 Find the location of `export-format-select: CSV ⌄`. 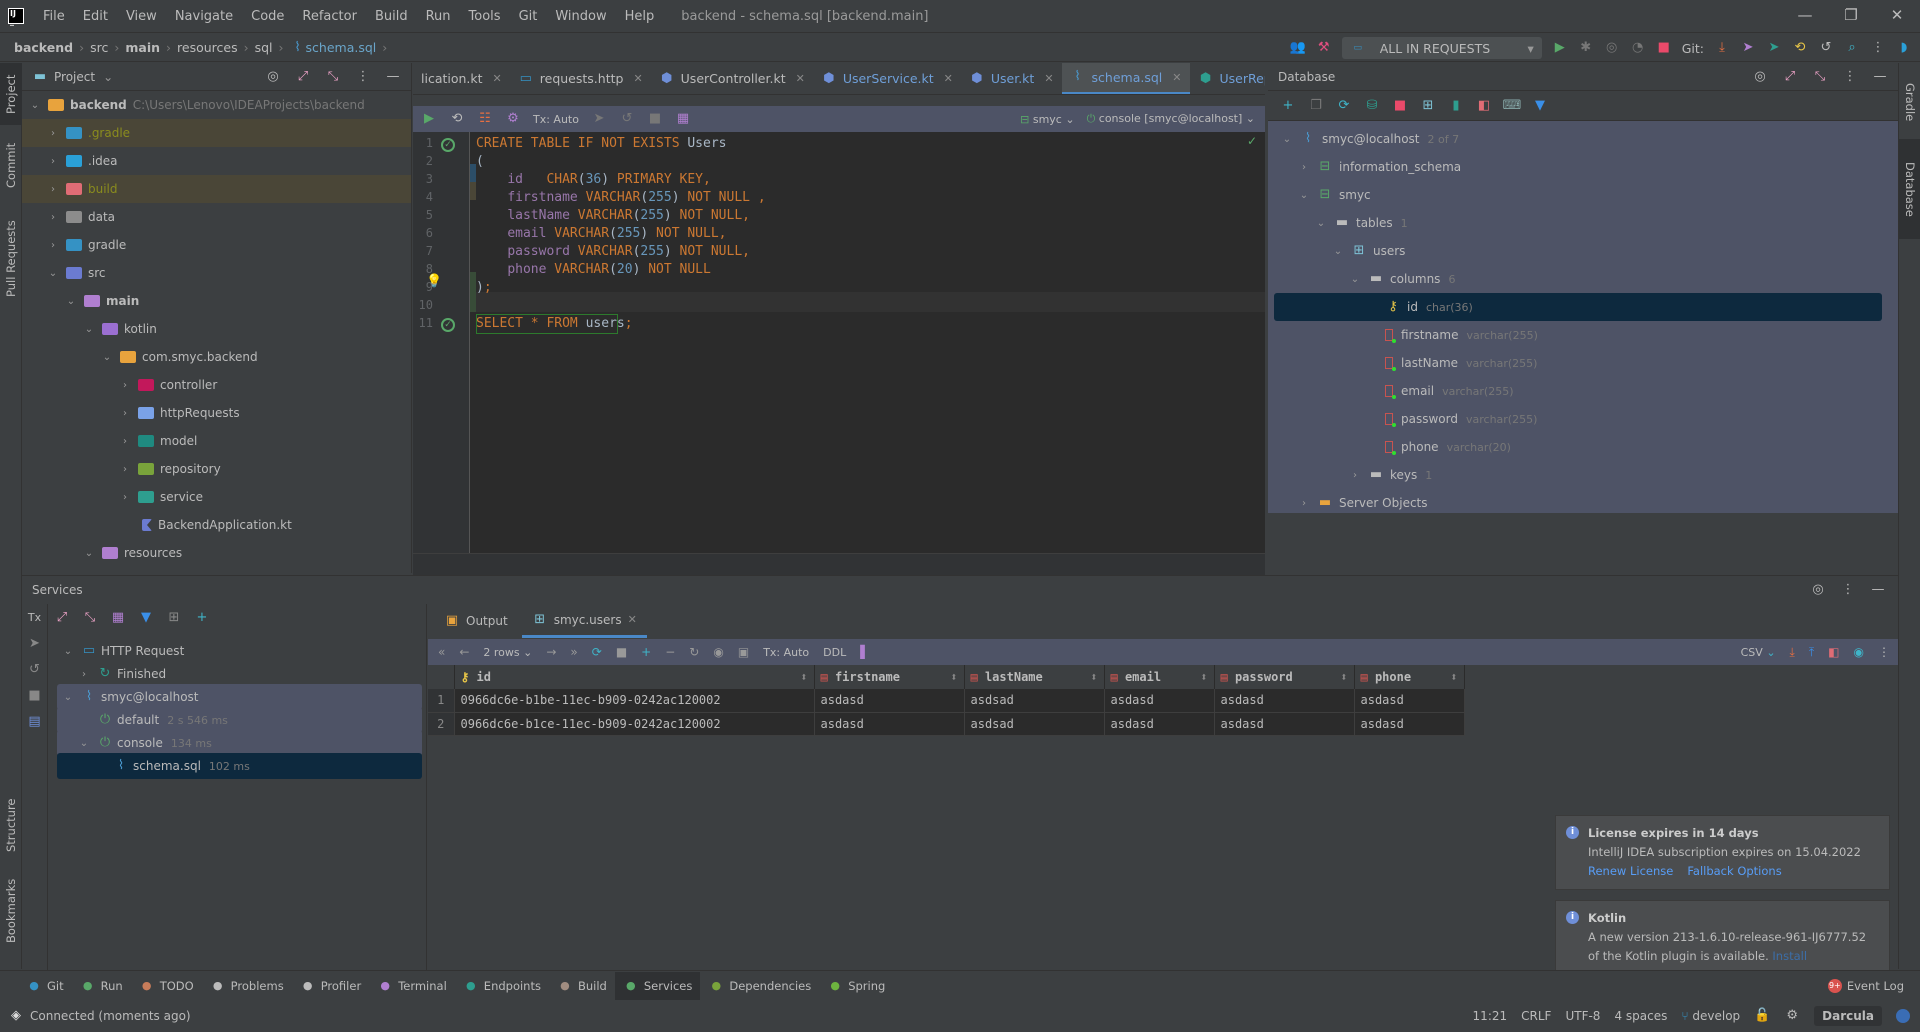

export-format-select: CSV ⌄ is located at coordinates (1758, 652).